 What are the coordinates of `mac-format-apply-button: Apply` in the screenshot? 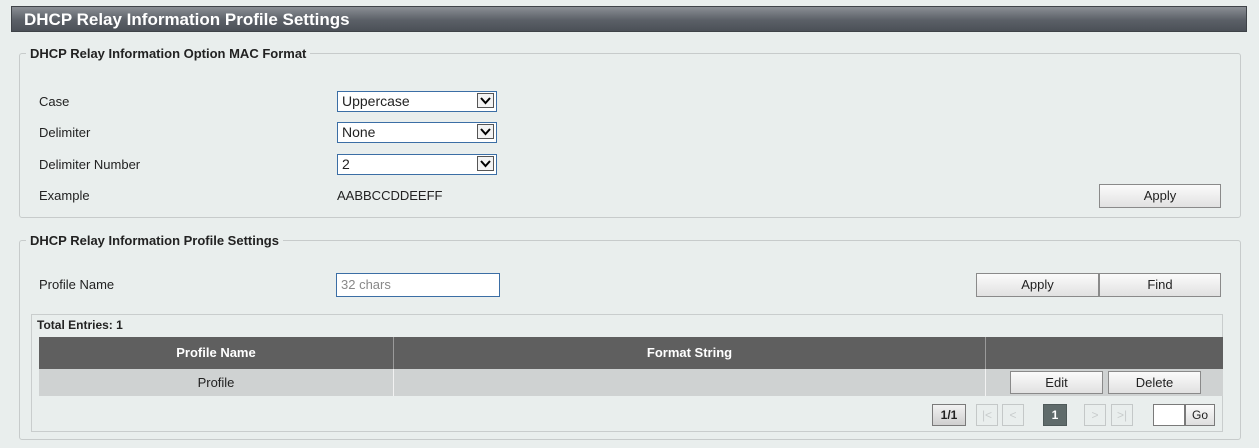 It's located at (1160, 196).